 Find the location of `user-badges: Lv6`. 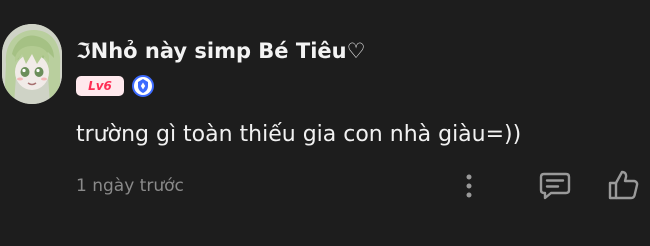

user-badges: Lv6 is located at coordinates (115, 86).